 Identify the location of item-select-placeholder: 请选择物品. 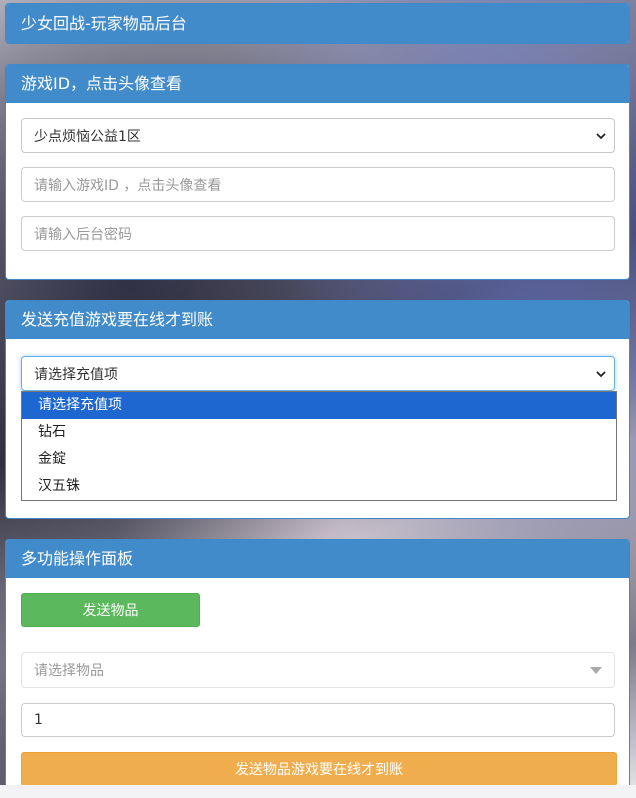
(69, 671).